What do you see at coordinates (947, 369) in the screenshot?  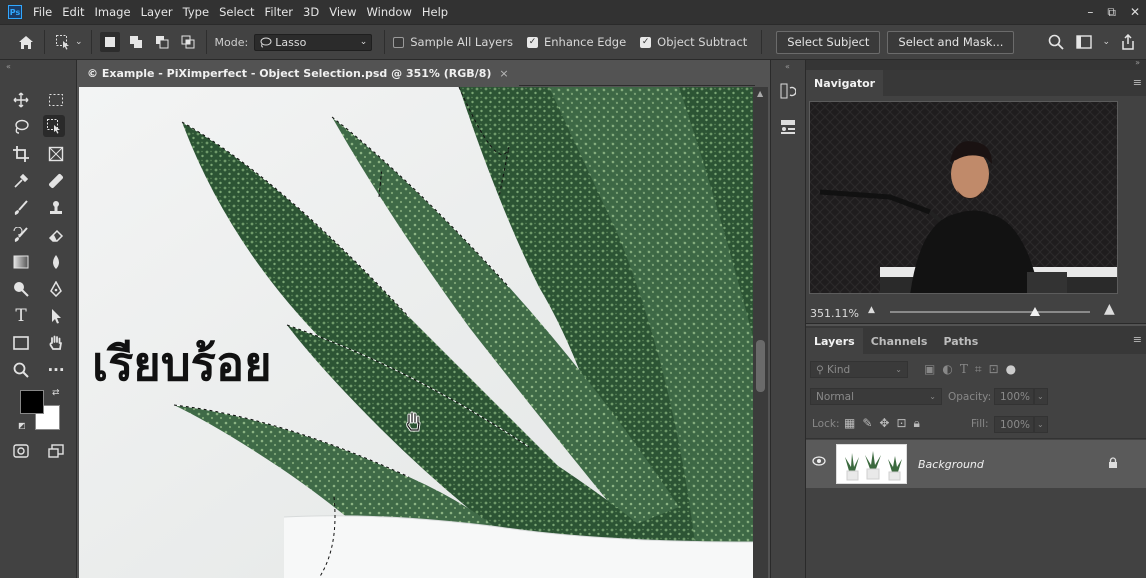 I see `adjustment-layer-filter-icon: ◐` at bounding box center [947, 369].